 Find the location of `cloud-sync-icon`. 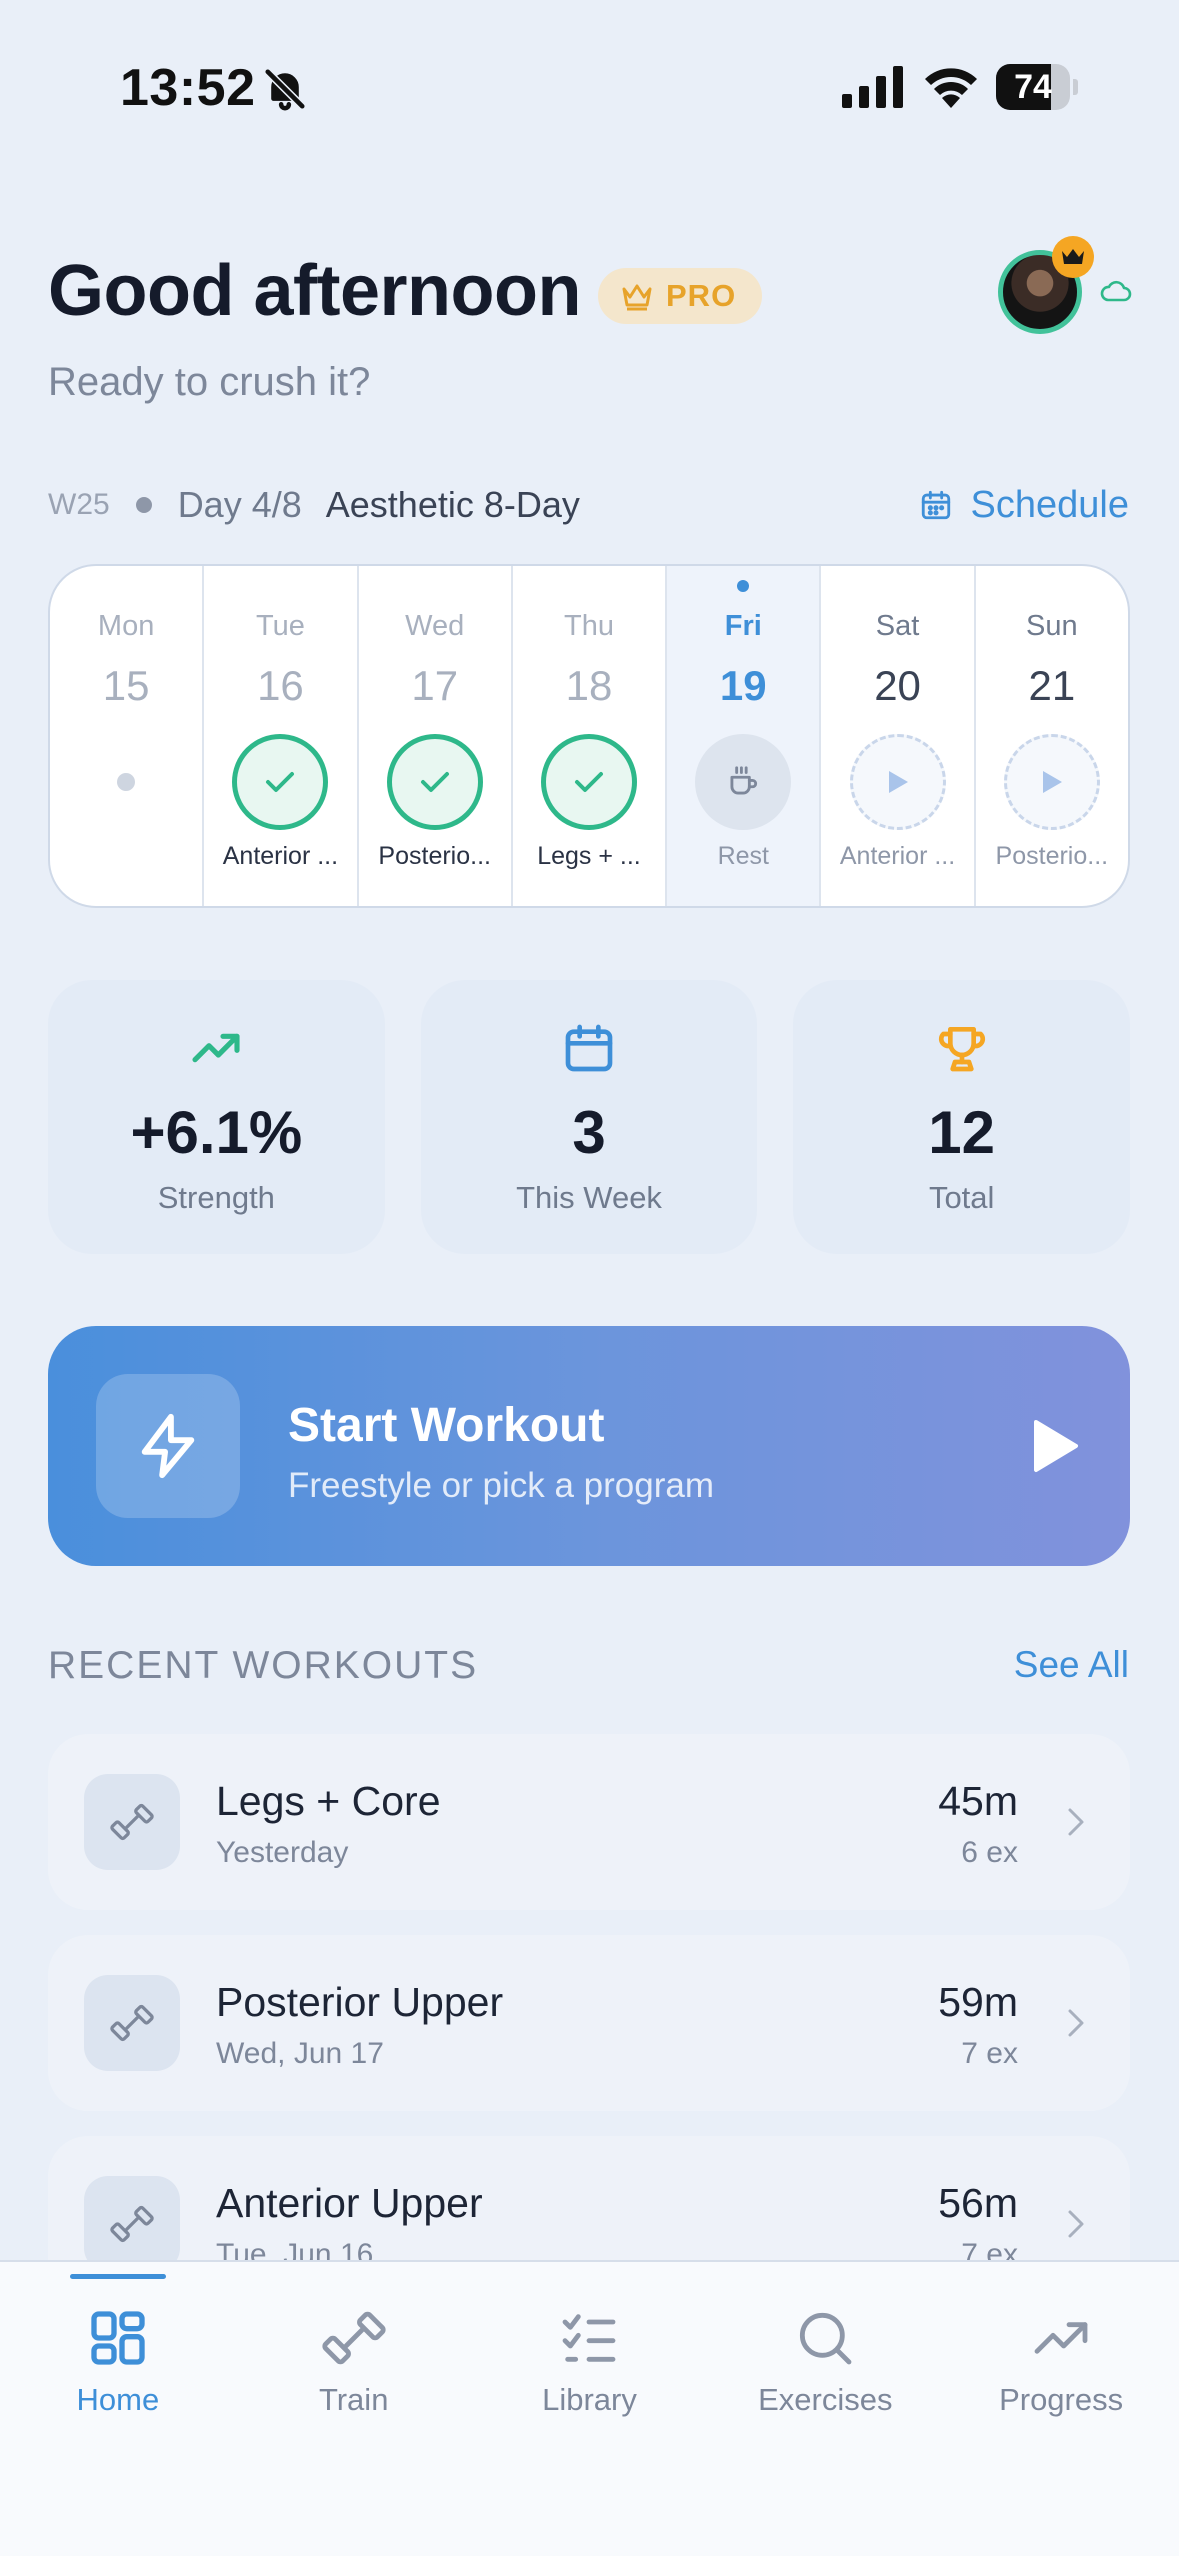

cloud-sync-icon is located at coordinates (1116, 291).